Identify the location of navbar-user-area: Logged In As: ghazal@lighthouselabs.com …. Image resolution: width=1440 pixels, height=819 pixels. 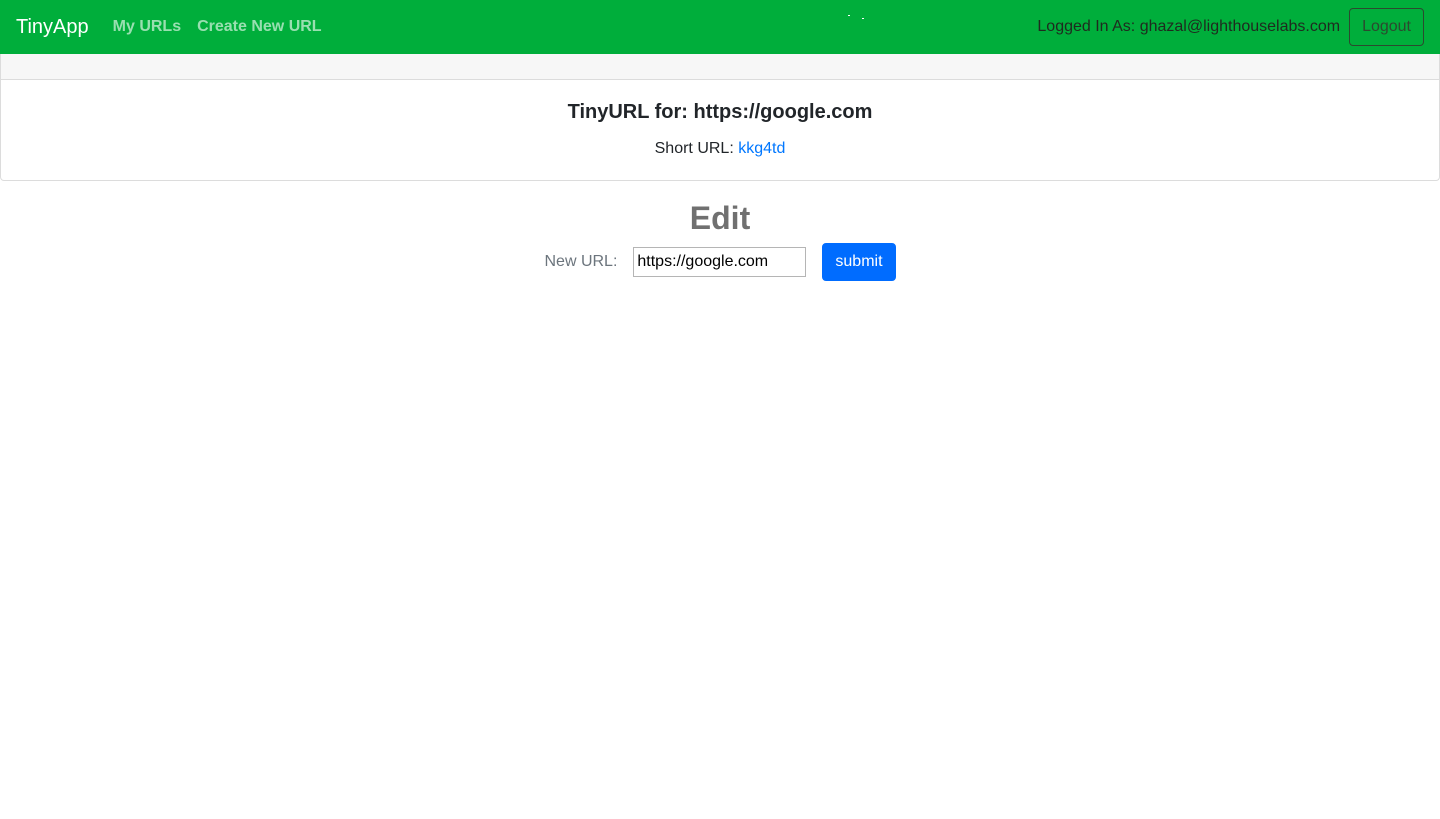
(1230, 27).